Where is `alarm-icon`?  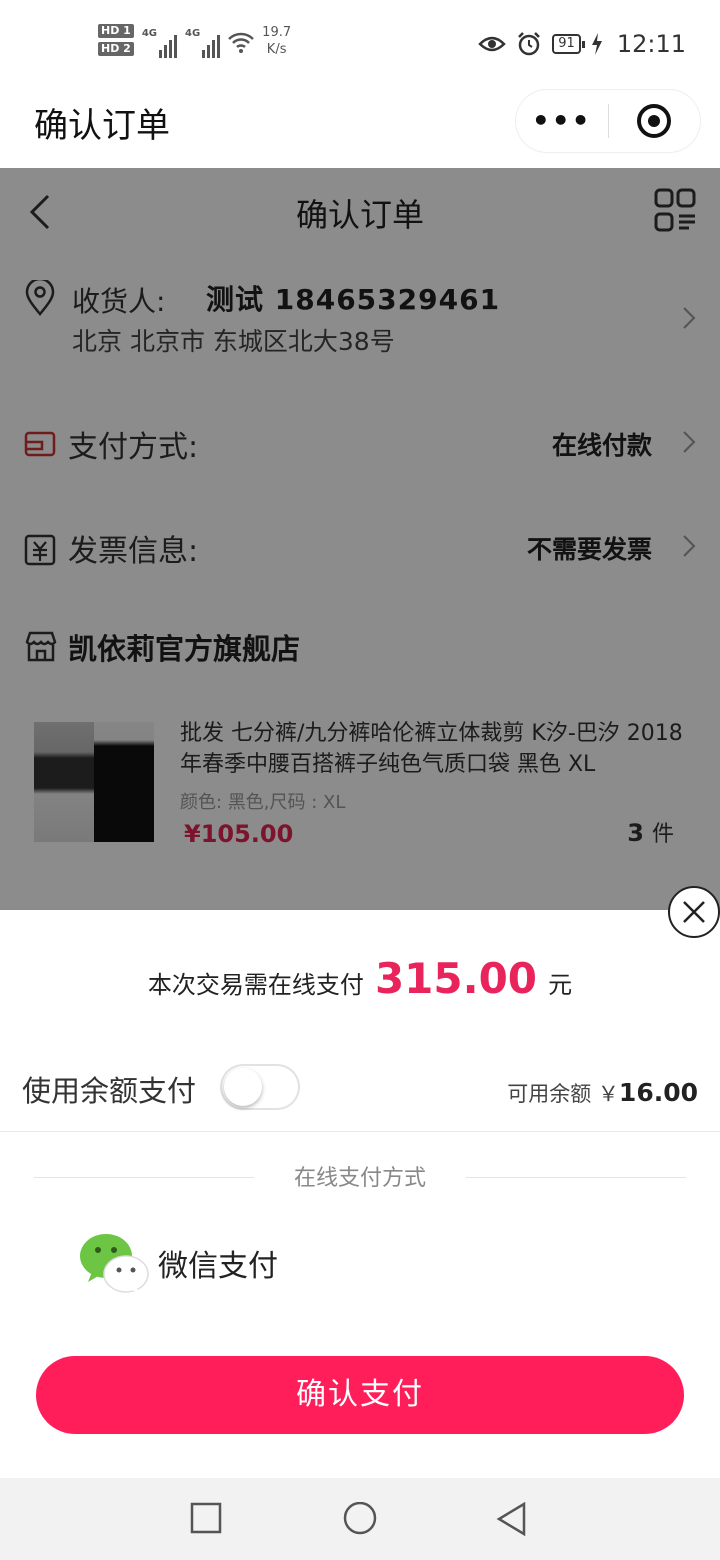
alarm-icon is located at coordinates (529, 44).